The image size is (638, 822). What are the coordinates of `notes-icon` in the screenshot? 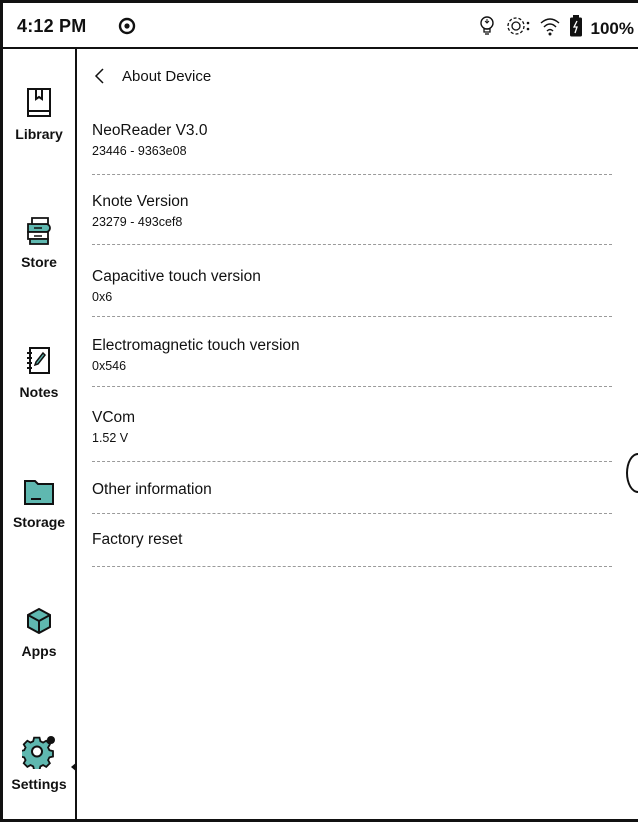 It's located at (39, 362).